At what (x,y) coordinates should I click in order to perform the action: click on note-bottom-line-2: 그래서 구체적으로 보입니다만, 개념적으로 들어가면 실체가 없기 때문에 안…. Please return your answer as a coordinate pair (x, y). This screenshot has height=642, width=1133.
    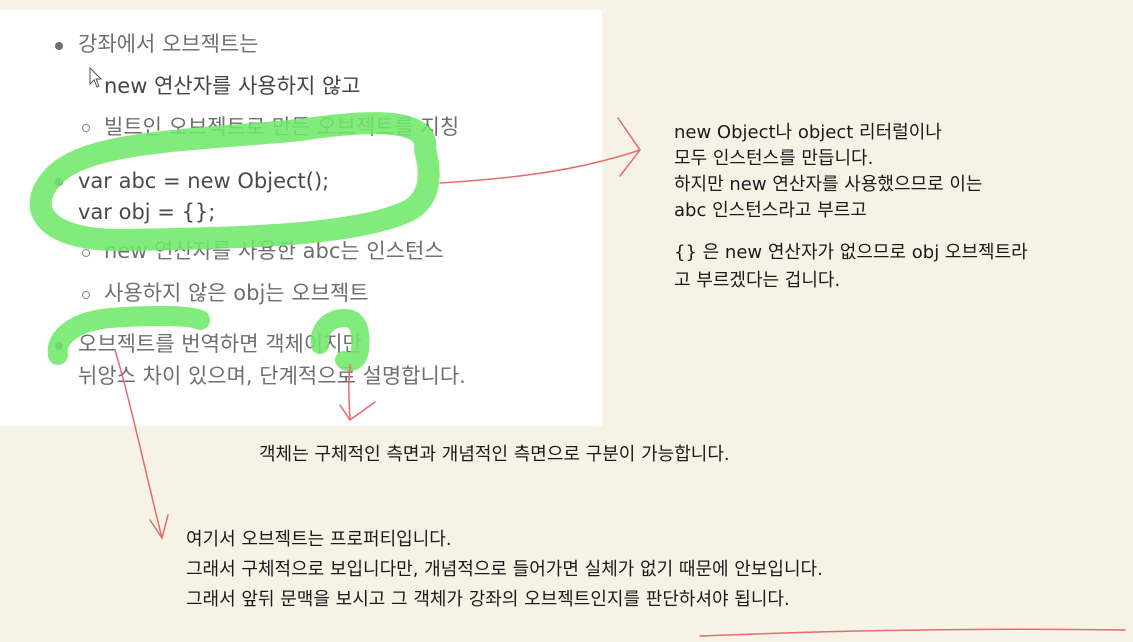
    Looking at the image, I should click on (504, 569).